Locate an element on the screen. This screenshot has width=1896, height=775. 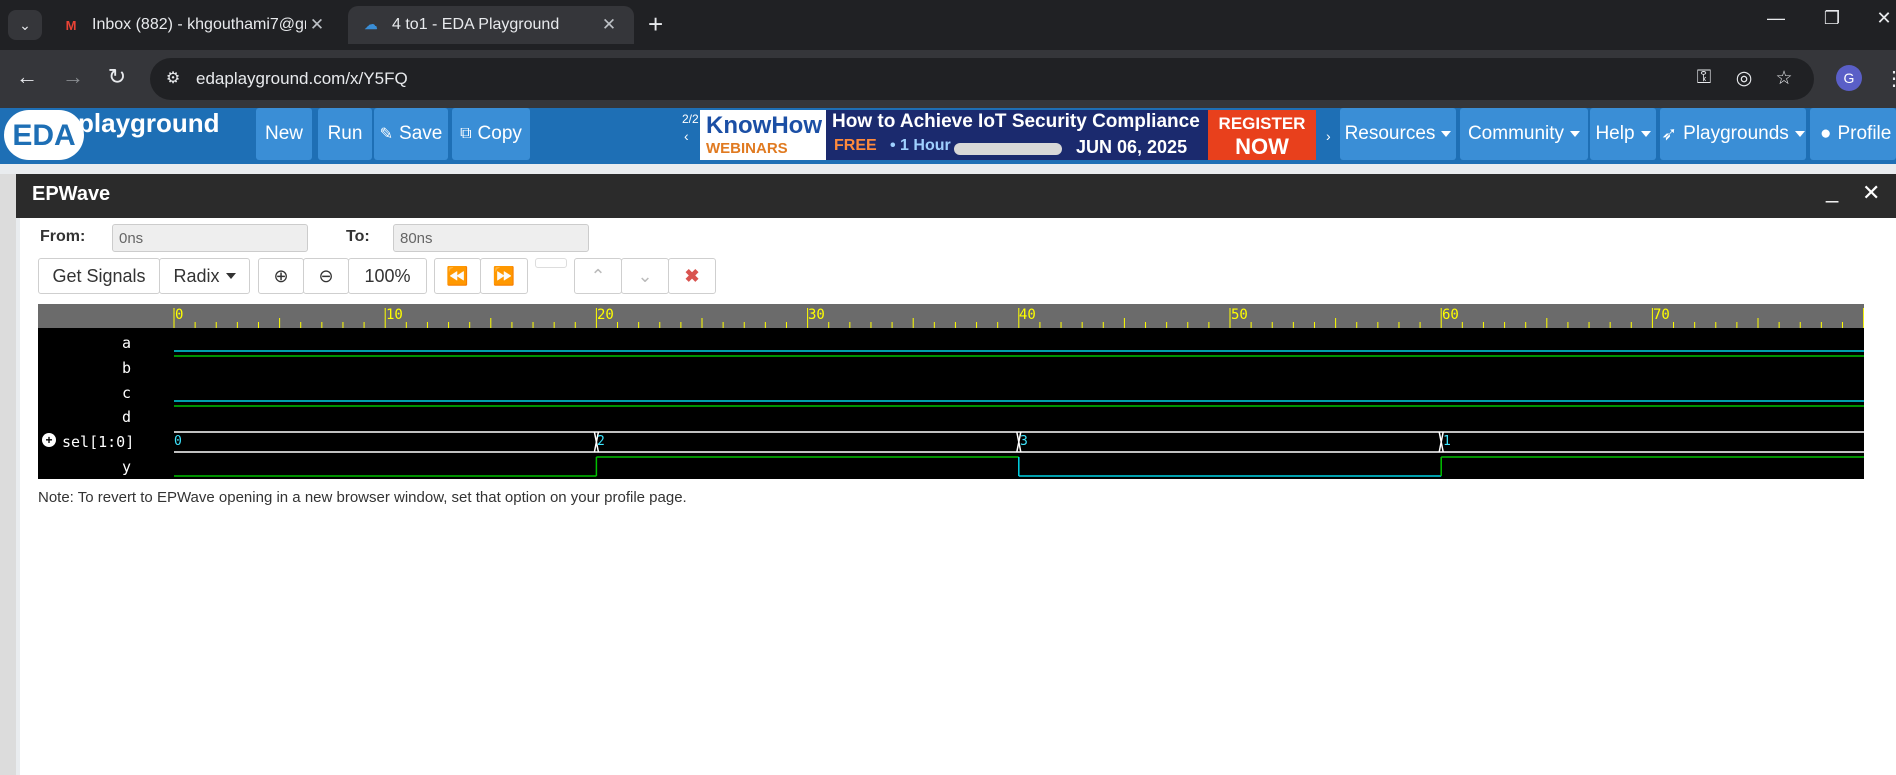
ad-brand-sub: WEBINARS is located at coordinates (747, 148).